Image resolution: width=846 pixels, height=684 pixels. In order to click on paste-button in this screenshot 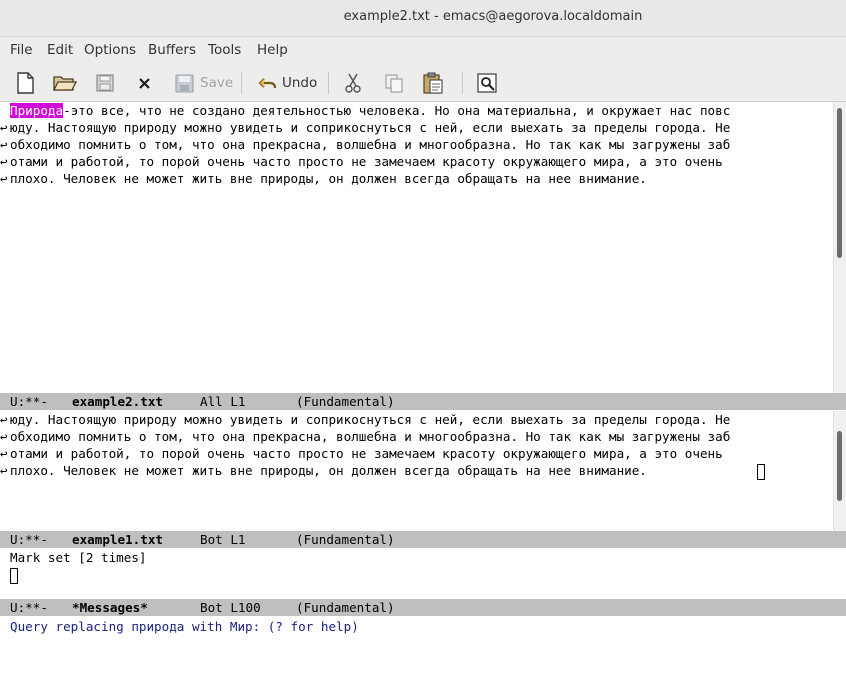, I will do `click(433, 83)`.